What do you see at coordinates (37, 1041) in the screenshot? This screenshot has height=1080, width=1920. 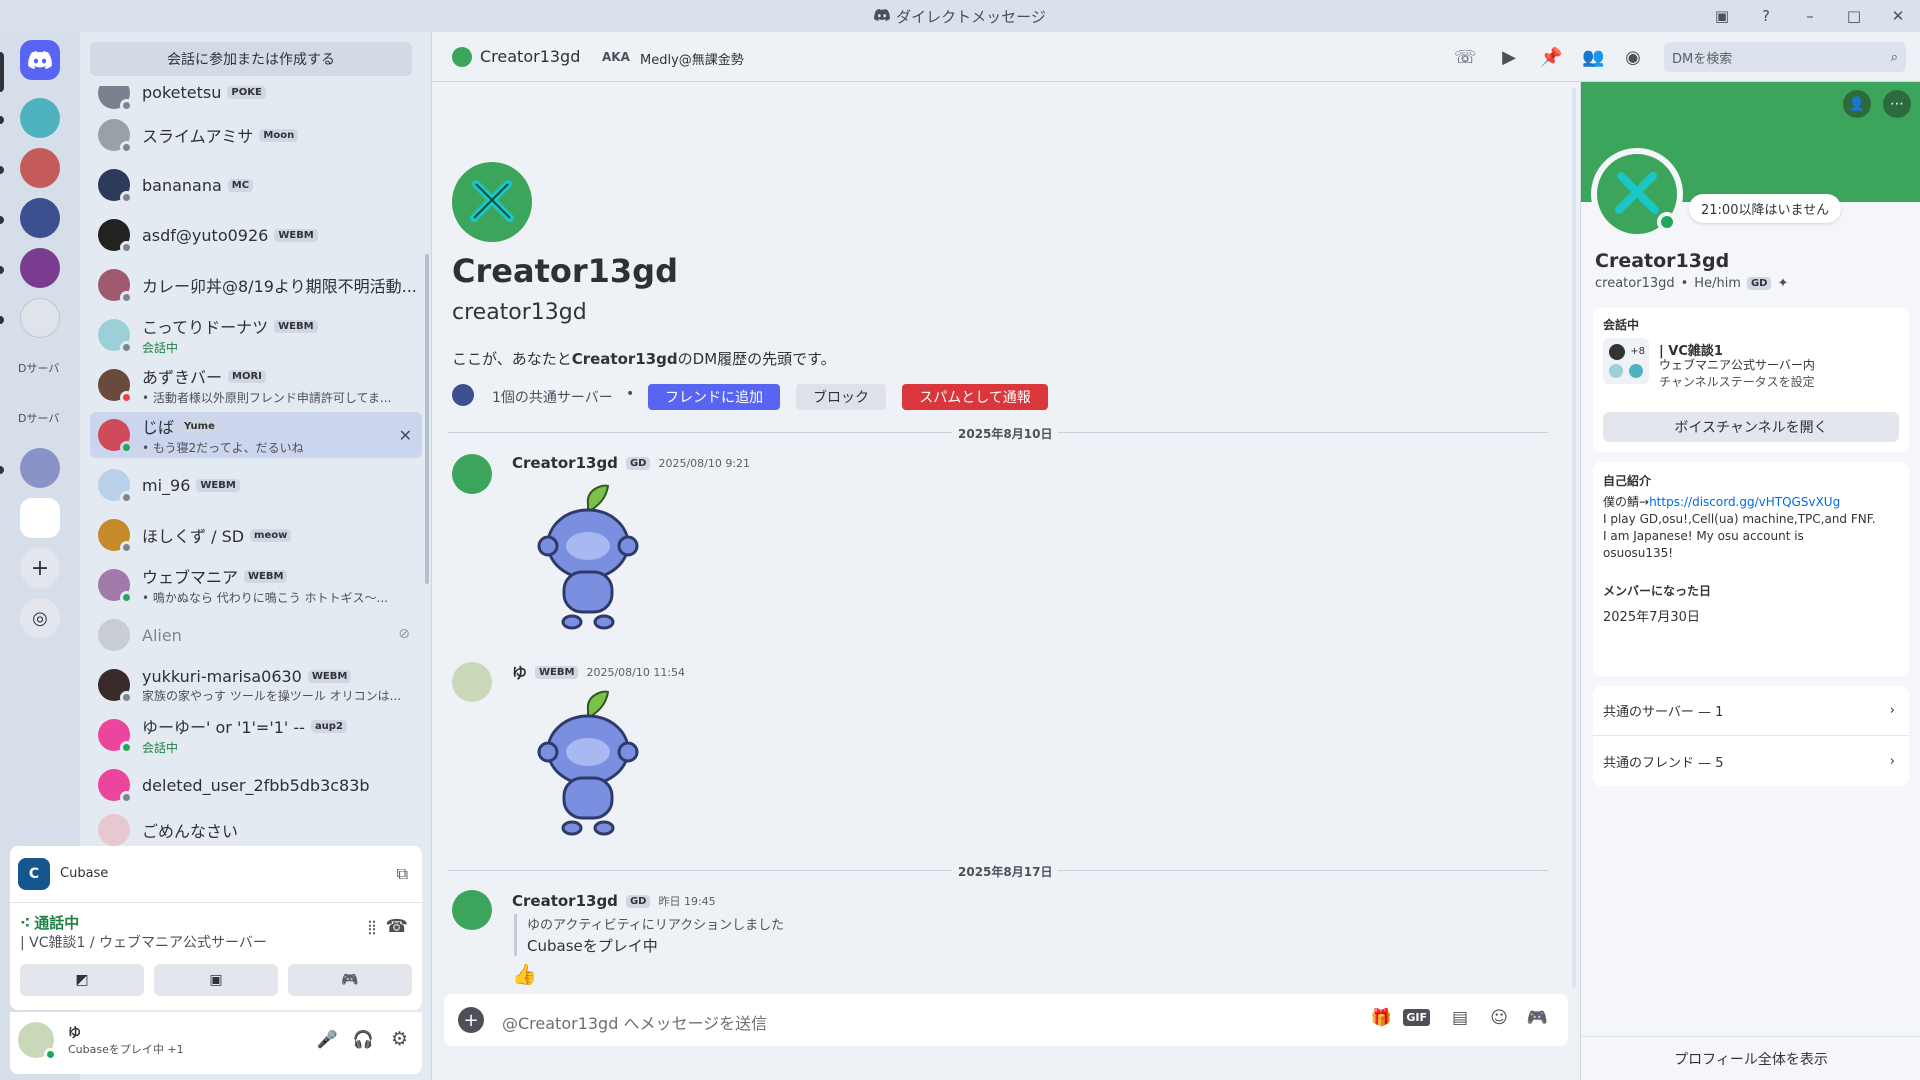 I see `user-avatar` at bounding box center [37, 1041].